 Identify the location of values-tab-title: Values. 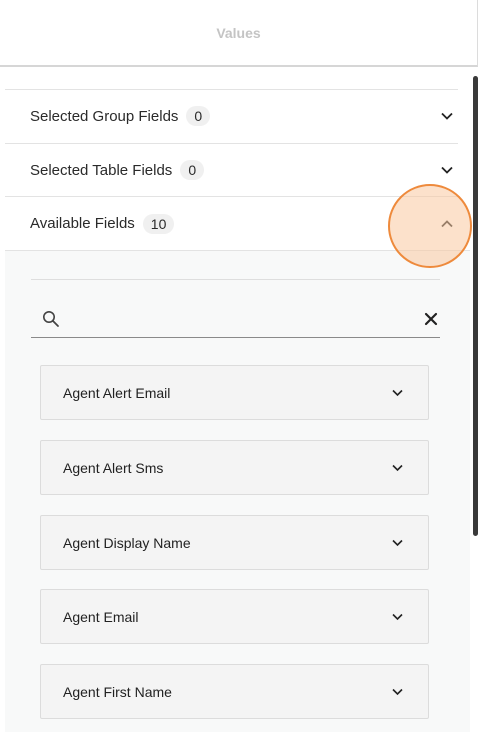
(238, 32).